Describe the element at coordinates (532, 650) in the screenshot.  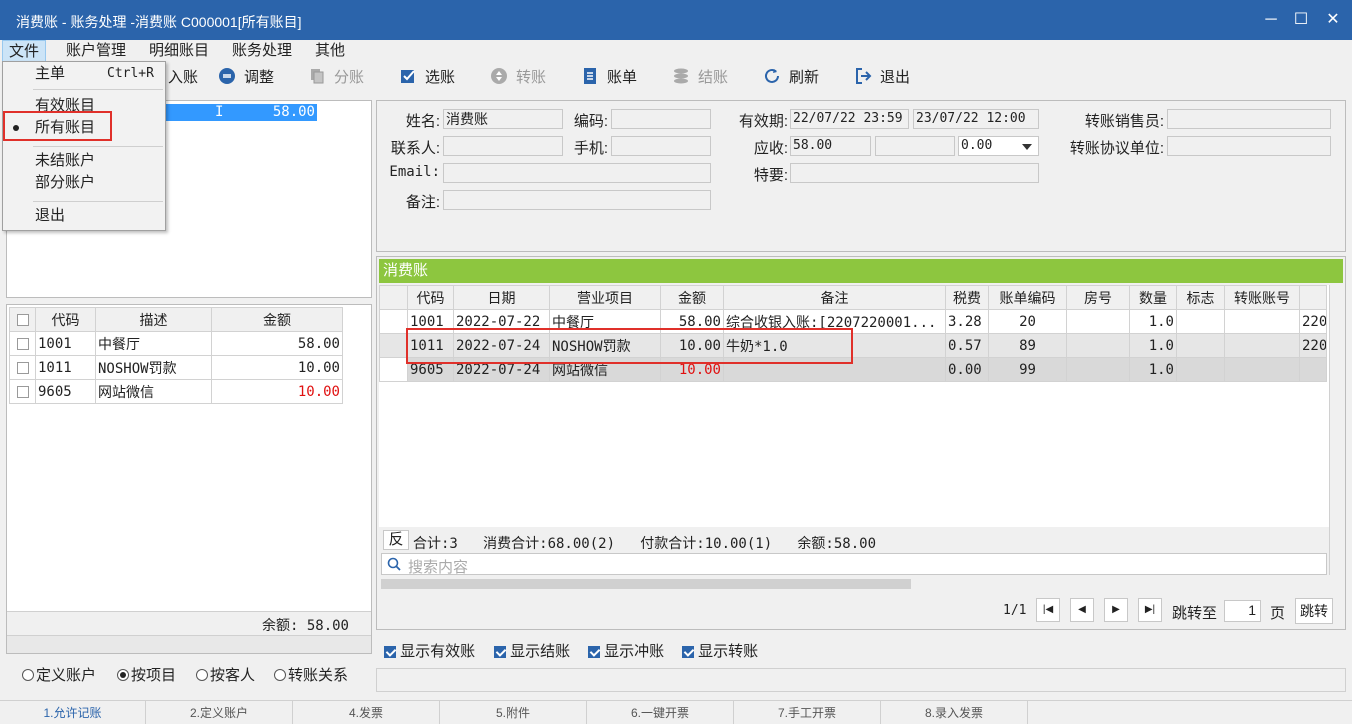
I see `filter-checkout: 显示结账` at that location.